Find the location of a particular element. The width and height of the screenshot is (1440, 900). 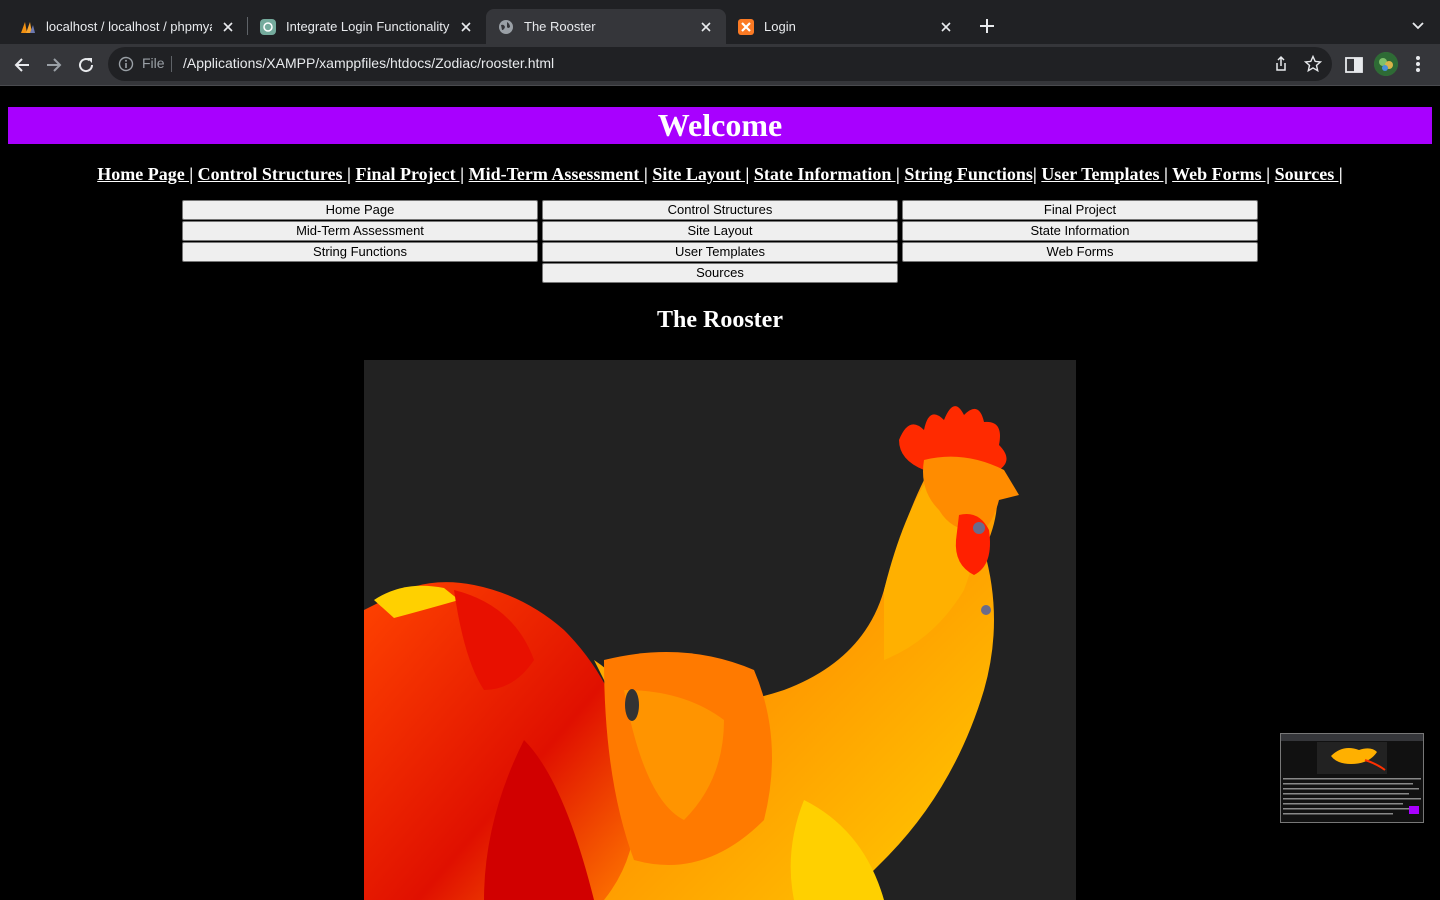

nav-link-state-information: State Information | is located at coordinates (827, 174).